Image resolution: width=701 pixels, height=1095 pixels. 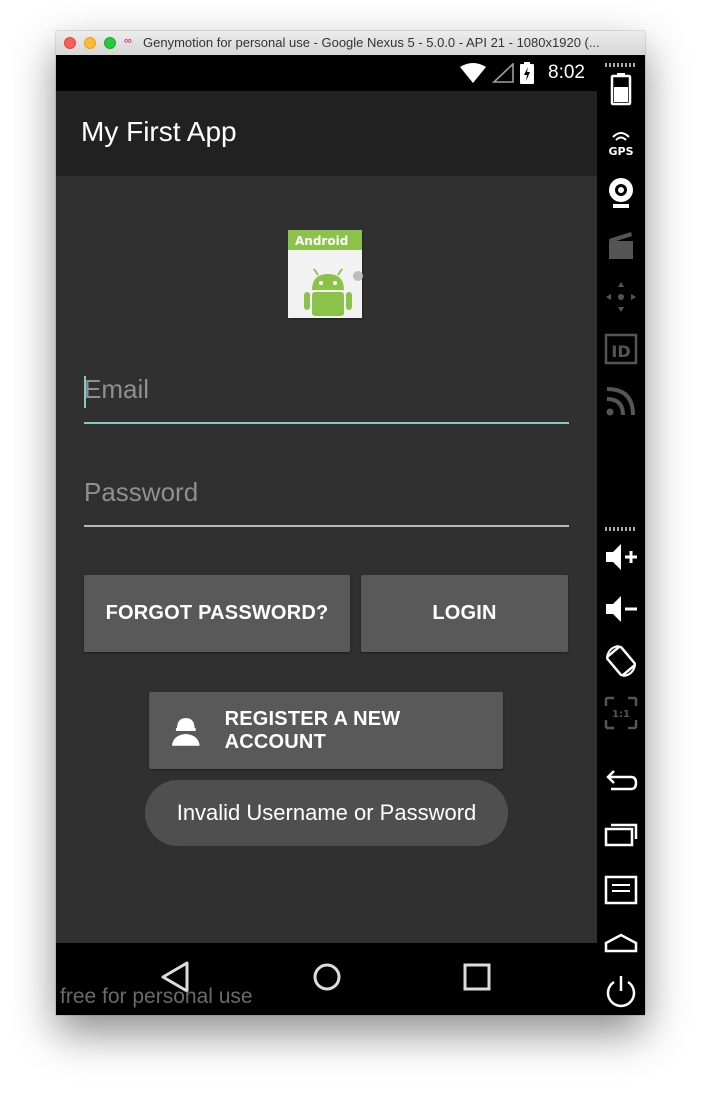 I want to click on email-field: Email, so click(x=326, y=395).